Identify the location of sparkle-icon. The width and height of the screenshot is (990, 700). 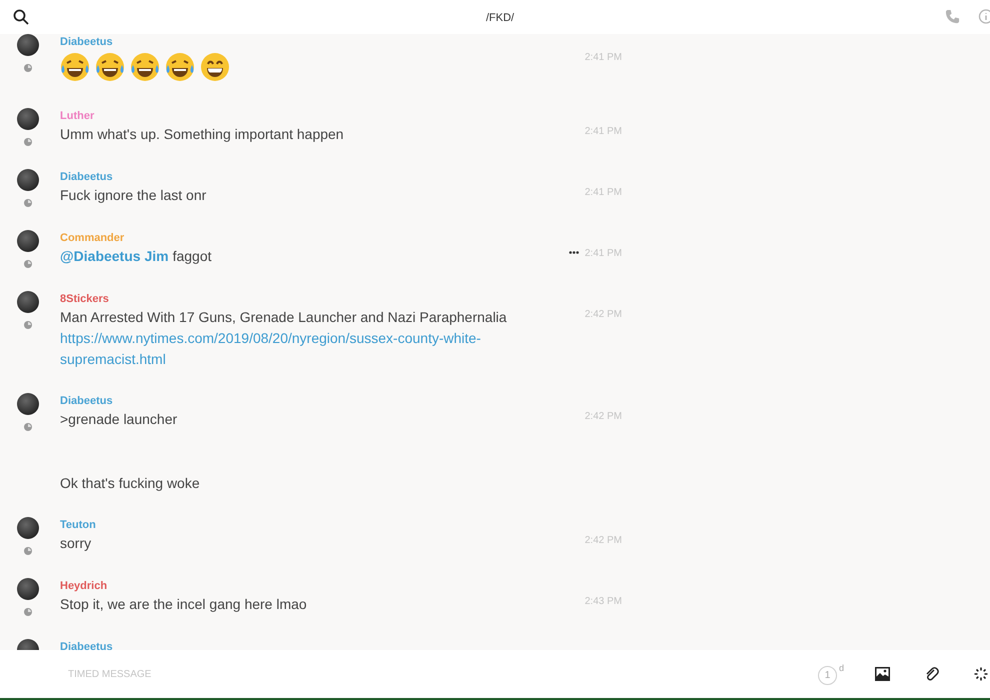
(981, 674).